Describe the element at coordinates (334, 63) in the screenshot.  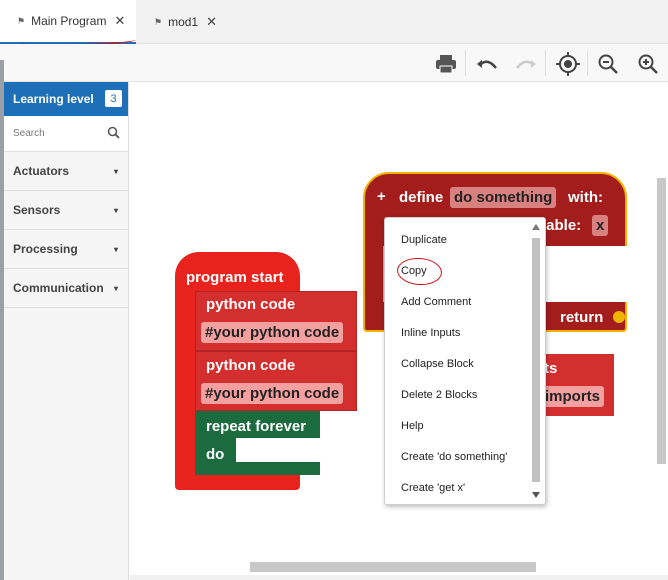
I see `toolbar` at that location.